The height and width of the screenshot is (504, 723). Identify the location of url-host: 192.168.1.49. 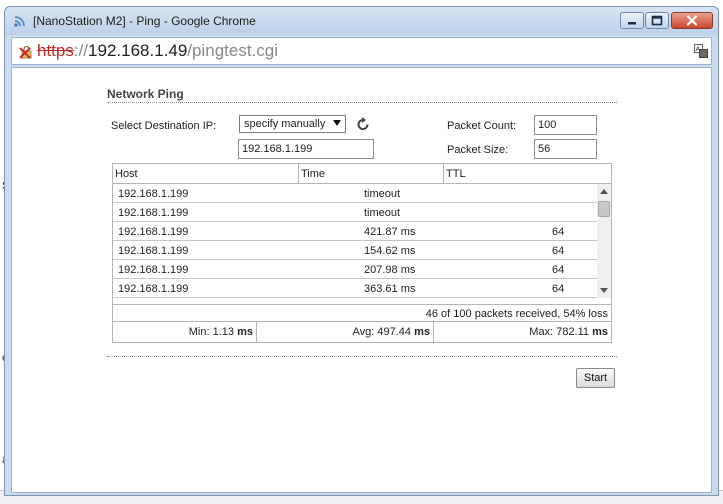
(138, 50).